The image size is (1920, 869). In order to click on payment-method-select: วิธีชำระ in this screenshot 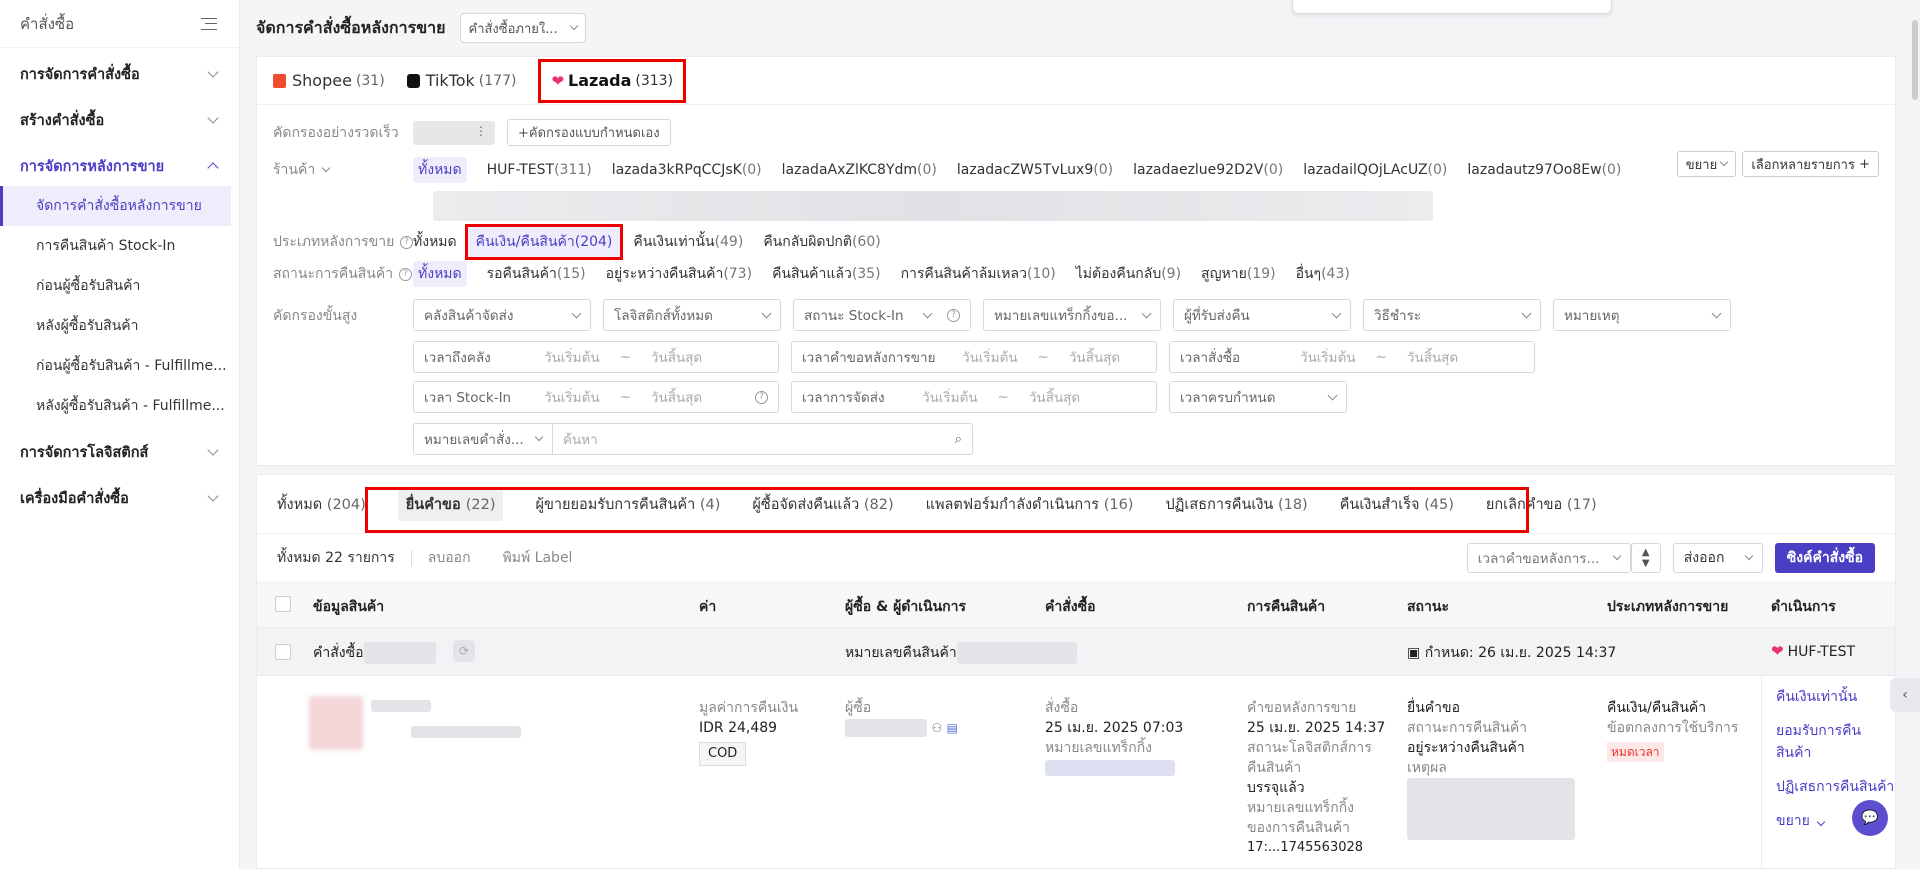, I will do `click(1452, 315)`.